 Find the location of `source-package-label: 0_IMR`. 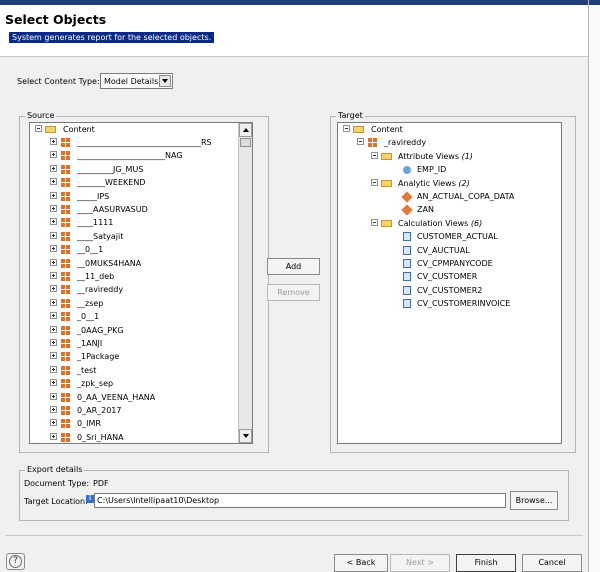

source-package-label: 0_IMR is located at coordinates (89, 424).